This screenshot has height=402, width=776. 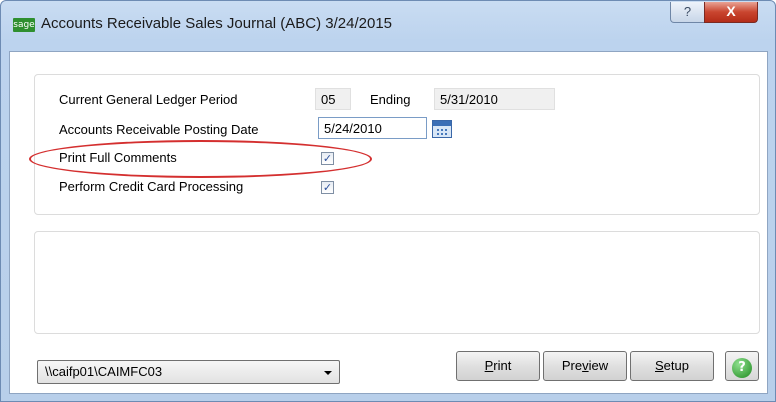 I want to click on preview-label-post: iew, so click(x=598, y=365).